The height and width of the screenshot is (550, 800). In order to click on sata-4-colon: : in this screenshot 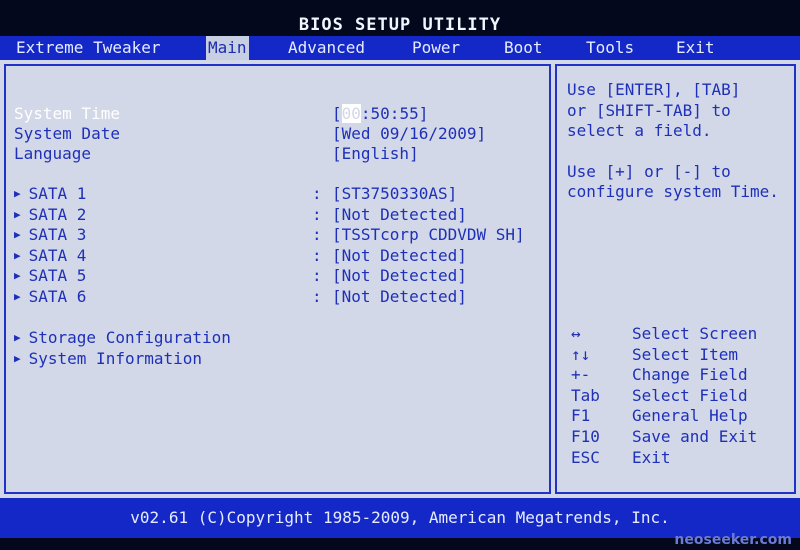, I will do `click(317, 255)`.